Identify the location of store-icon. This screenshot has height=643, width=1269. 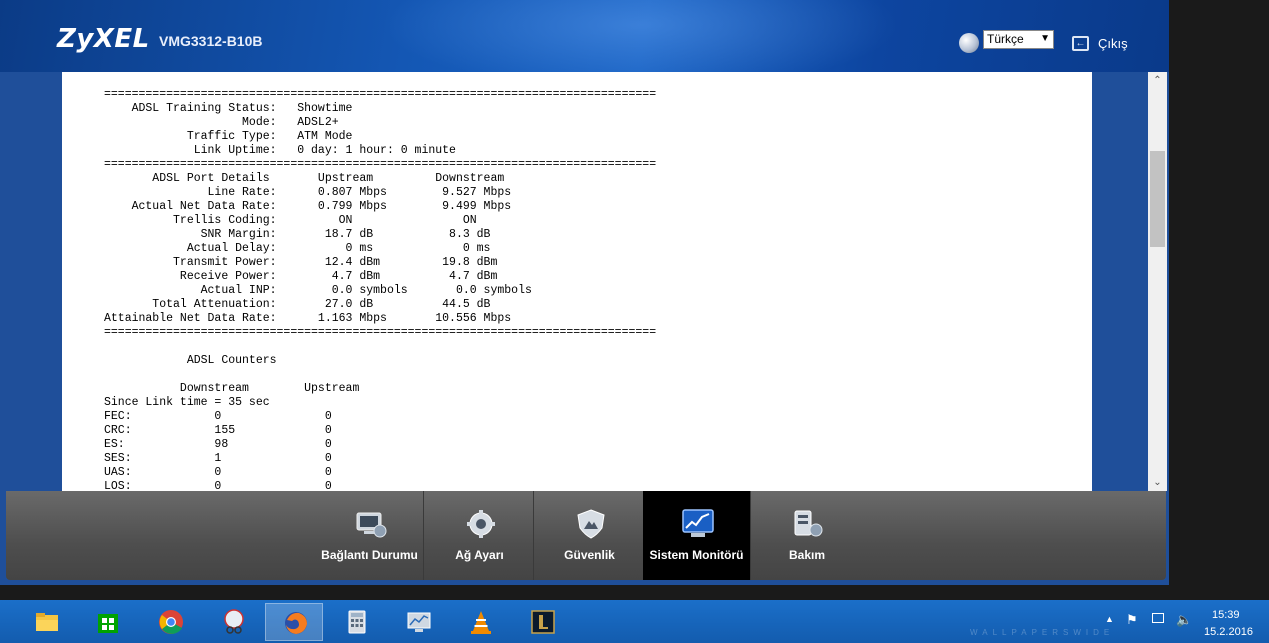
(108, 623).